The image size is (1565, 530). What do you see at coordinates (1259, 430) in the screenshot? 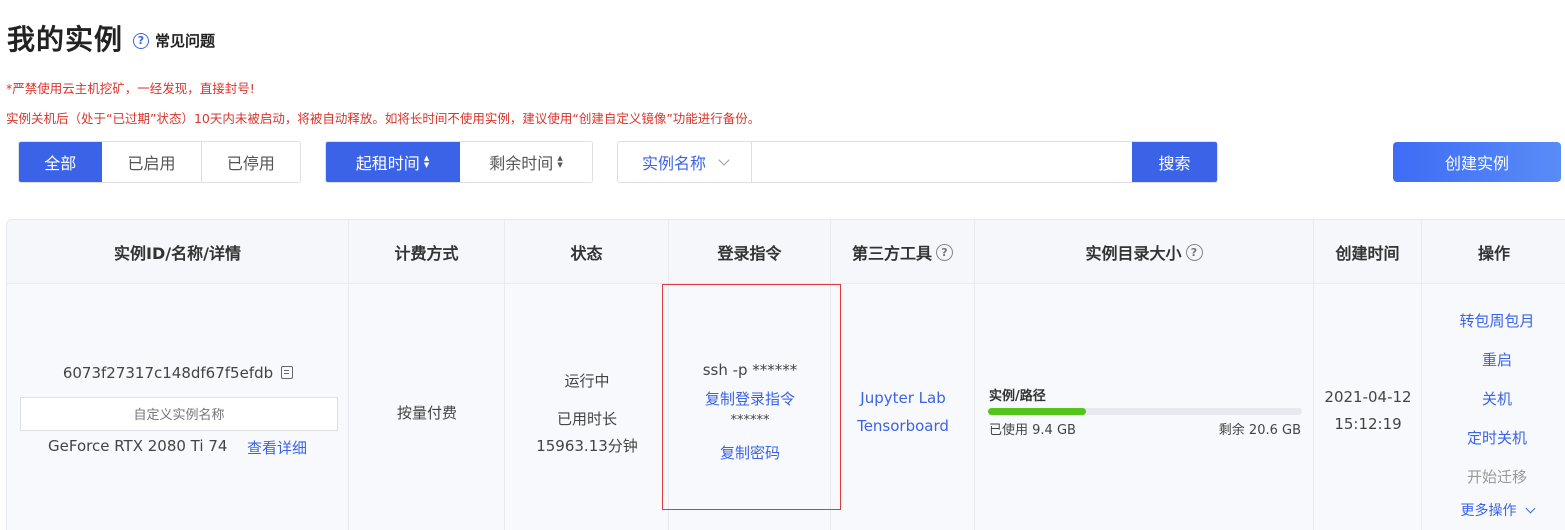
I see `remaining-storage: 剩余 20.6 GB` at bounding box center [1259, 430].